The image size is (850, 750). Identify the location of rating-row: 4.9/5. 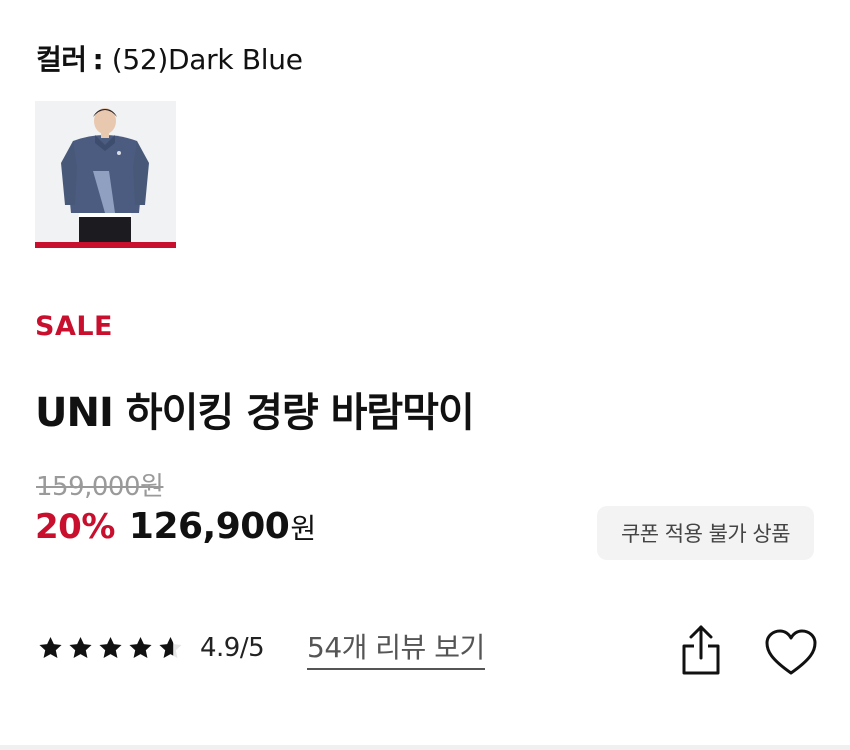
(151, 648).